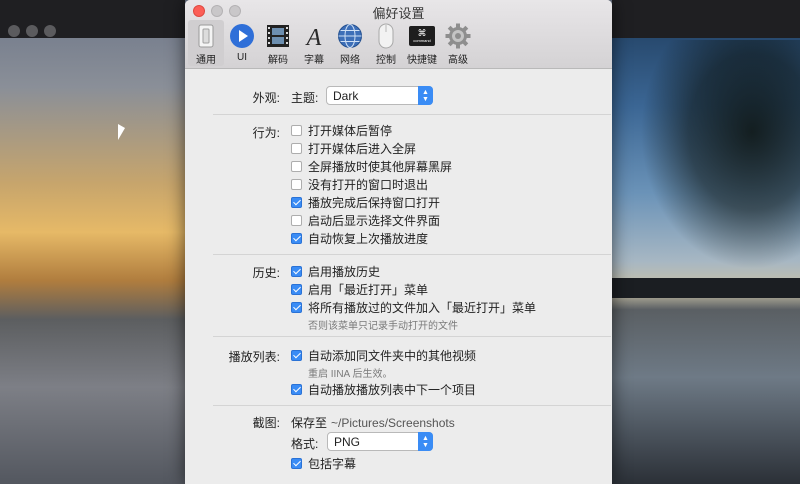 This screenshot has height=484, width=800. Describe the element at coordinates (278, 35) in the screenshot. I see `film-icon` at that location.